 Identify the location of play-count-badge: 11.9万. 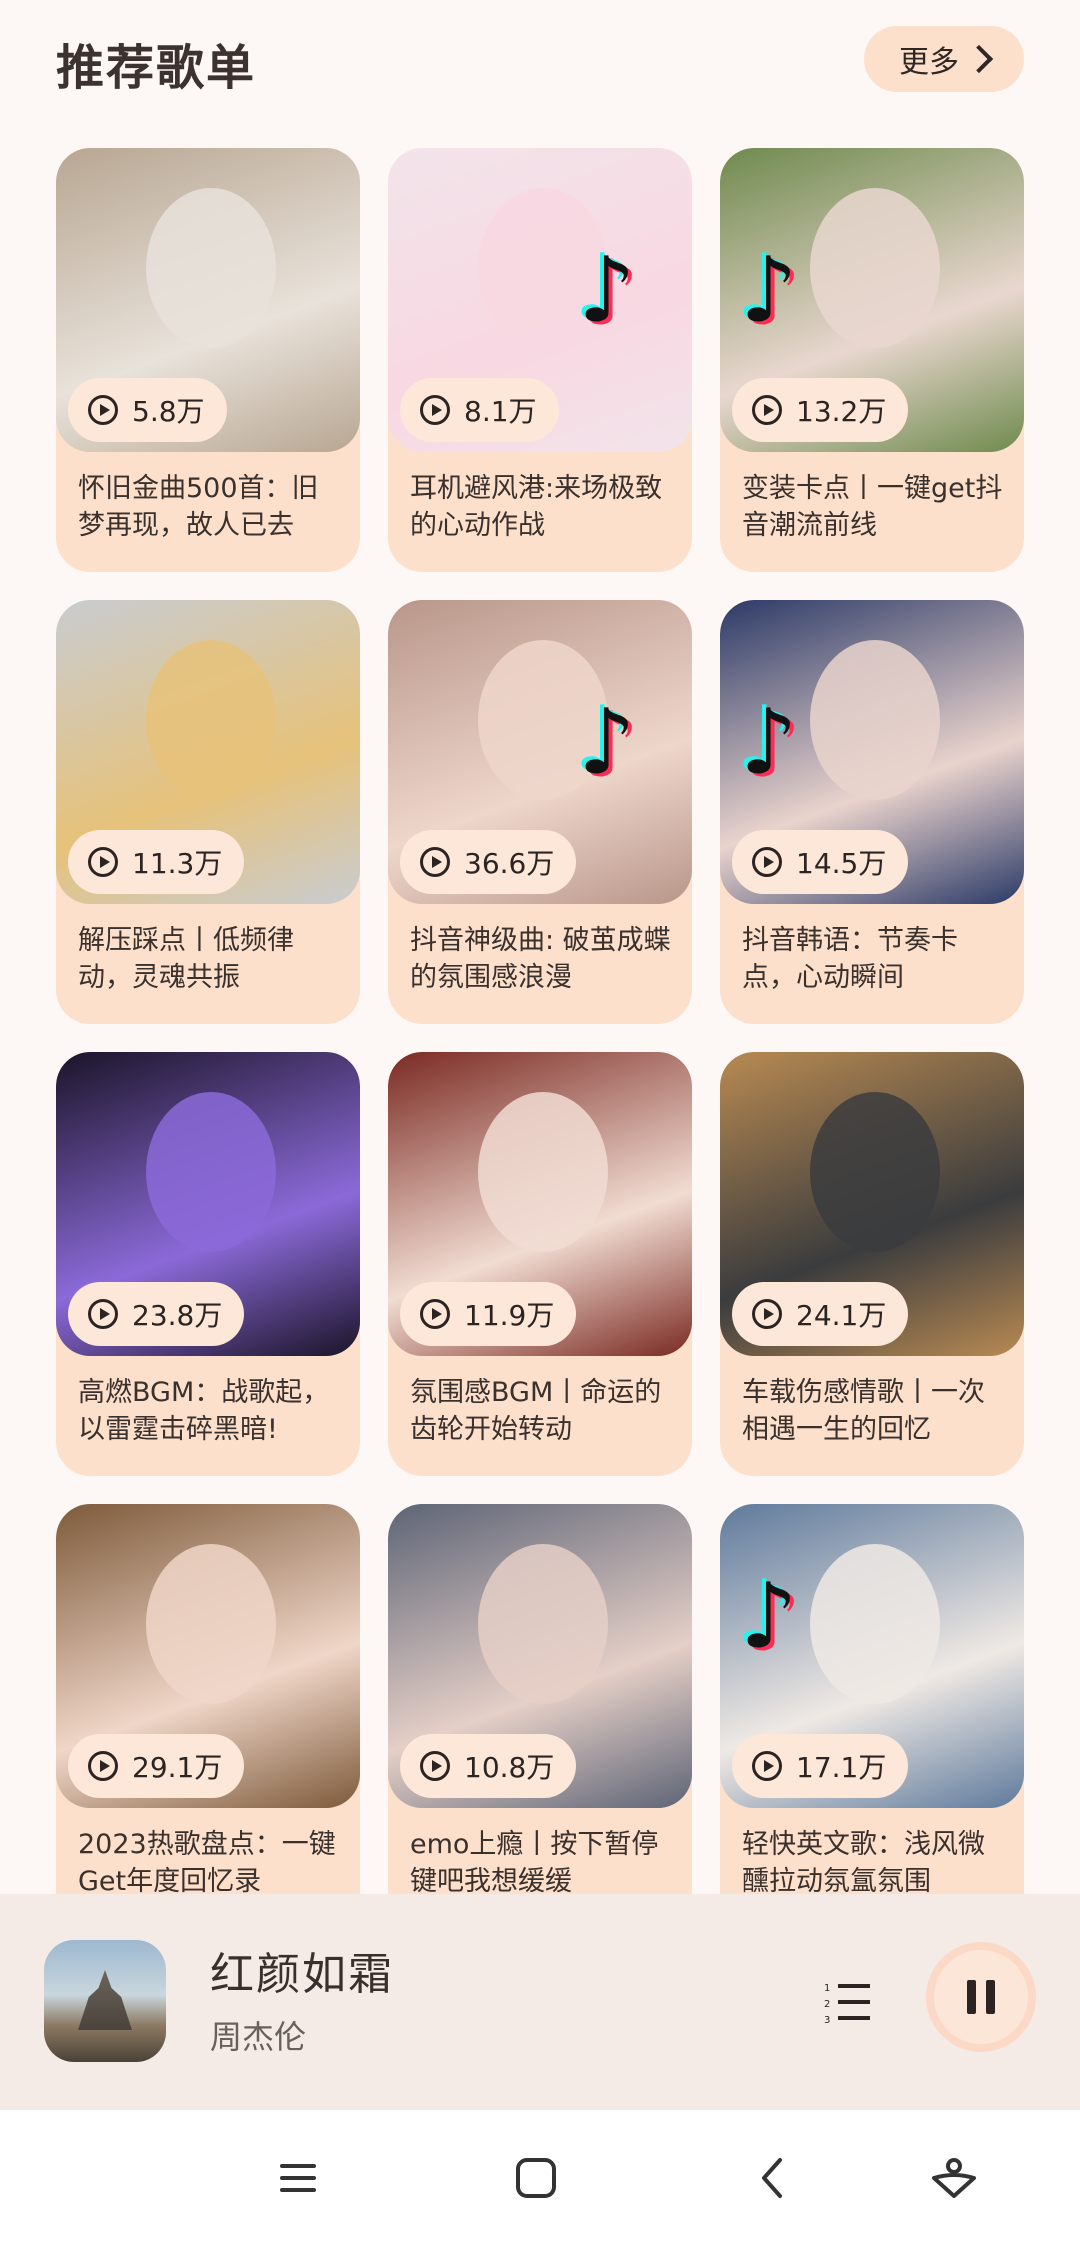
(488, 1314).